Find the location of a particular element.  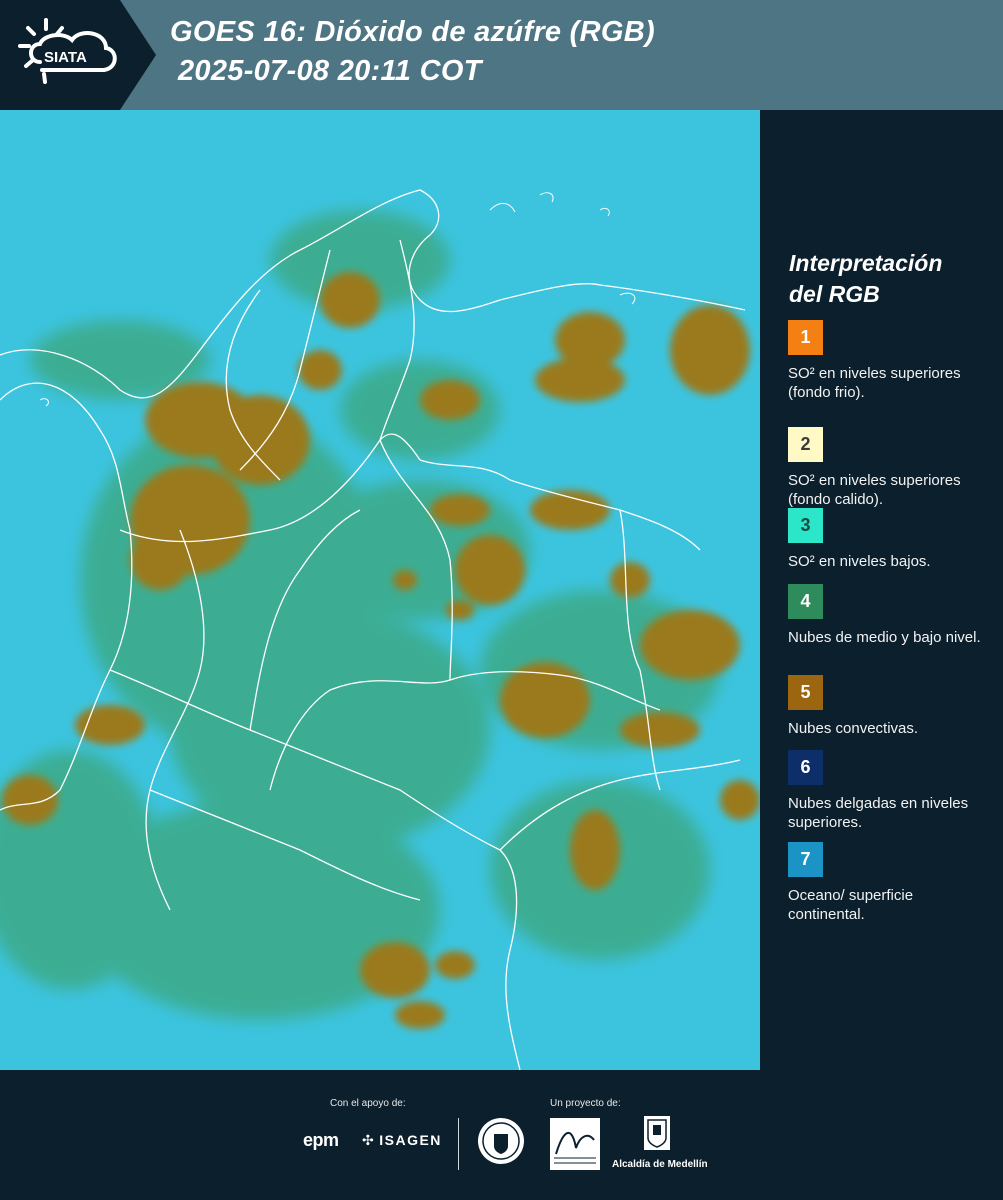

timestamp: 2025-07-08 20:11 COT is located at coordinates (330, 71).